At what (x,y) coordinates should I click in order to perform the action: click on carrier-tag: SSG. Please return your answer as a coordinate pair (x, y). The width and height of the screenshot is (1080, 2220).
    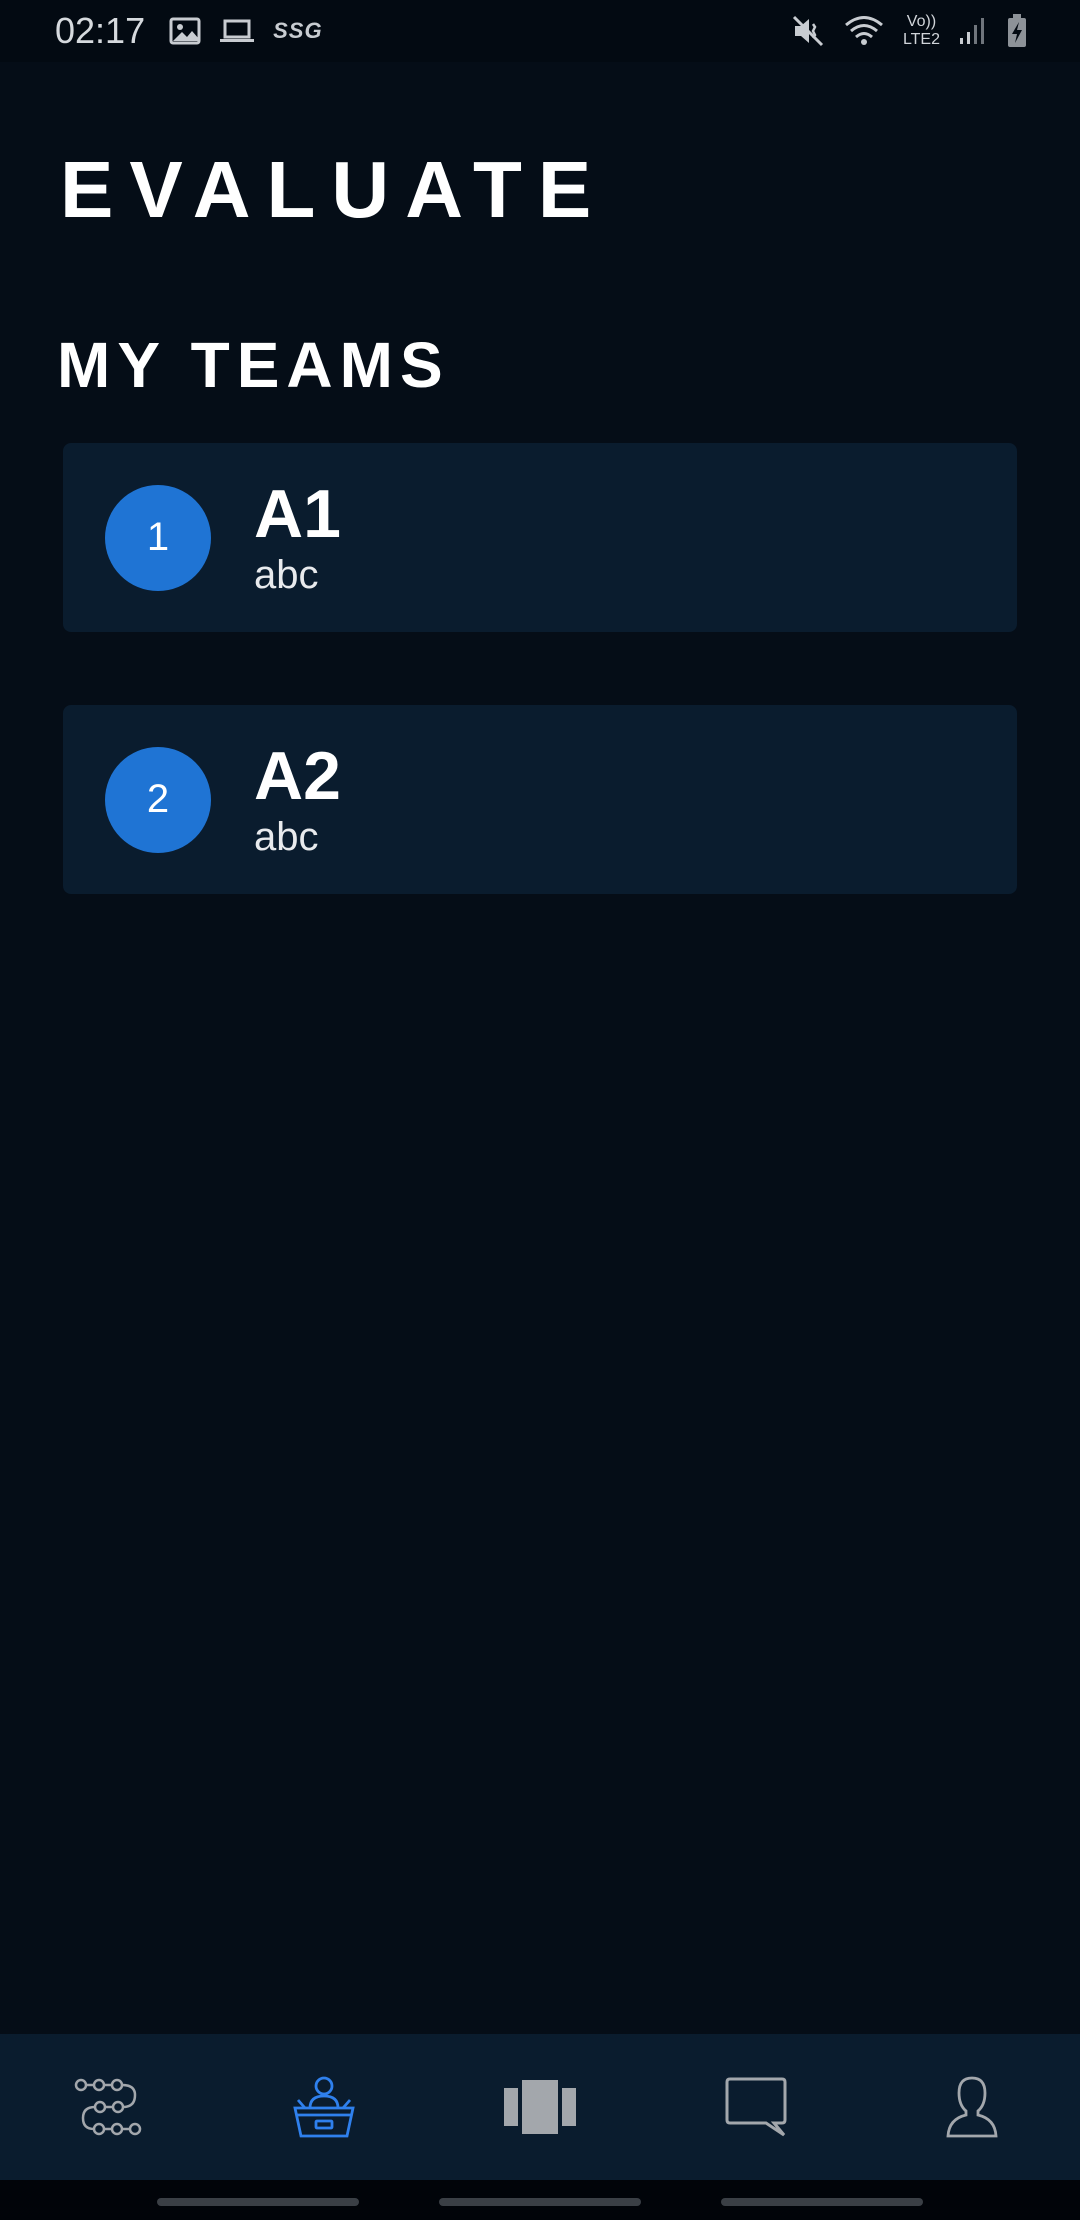
    Looking at the image, I should click on (298, 30).